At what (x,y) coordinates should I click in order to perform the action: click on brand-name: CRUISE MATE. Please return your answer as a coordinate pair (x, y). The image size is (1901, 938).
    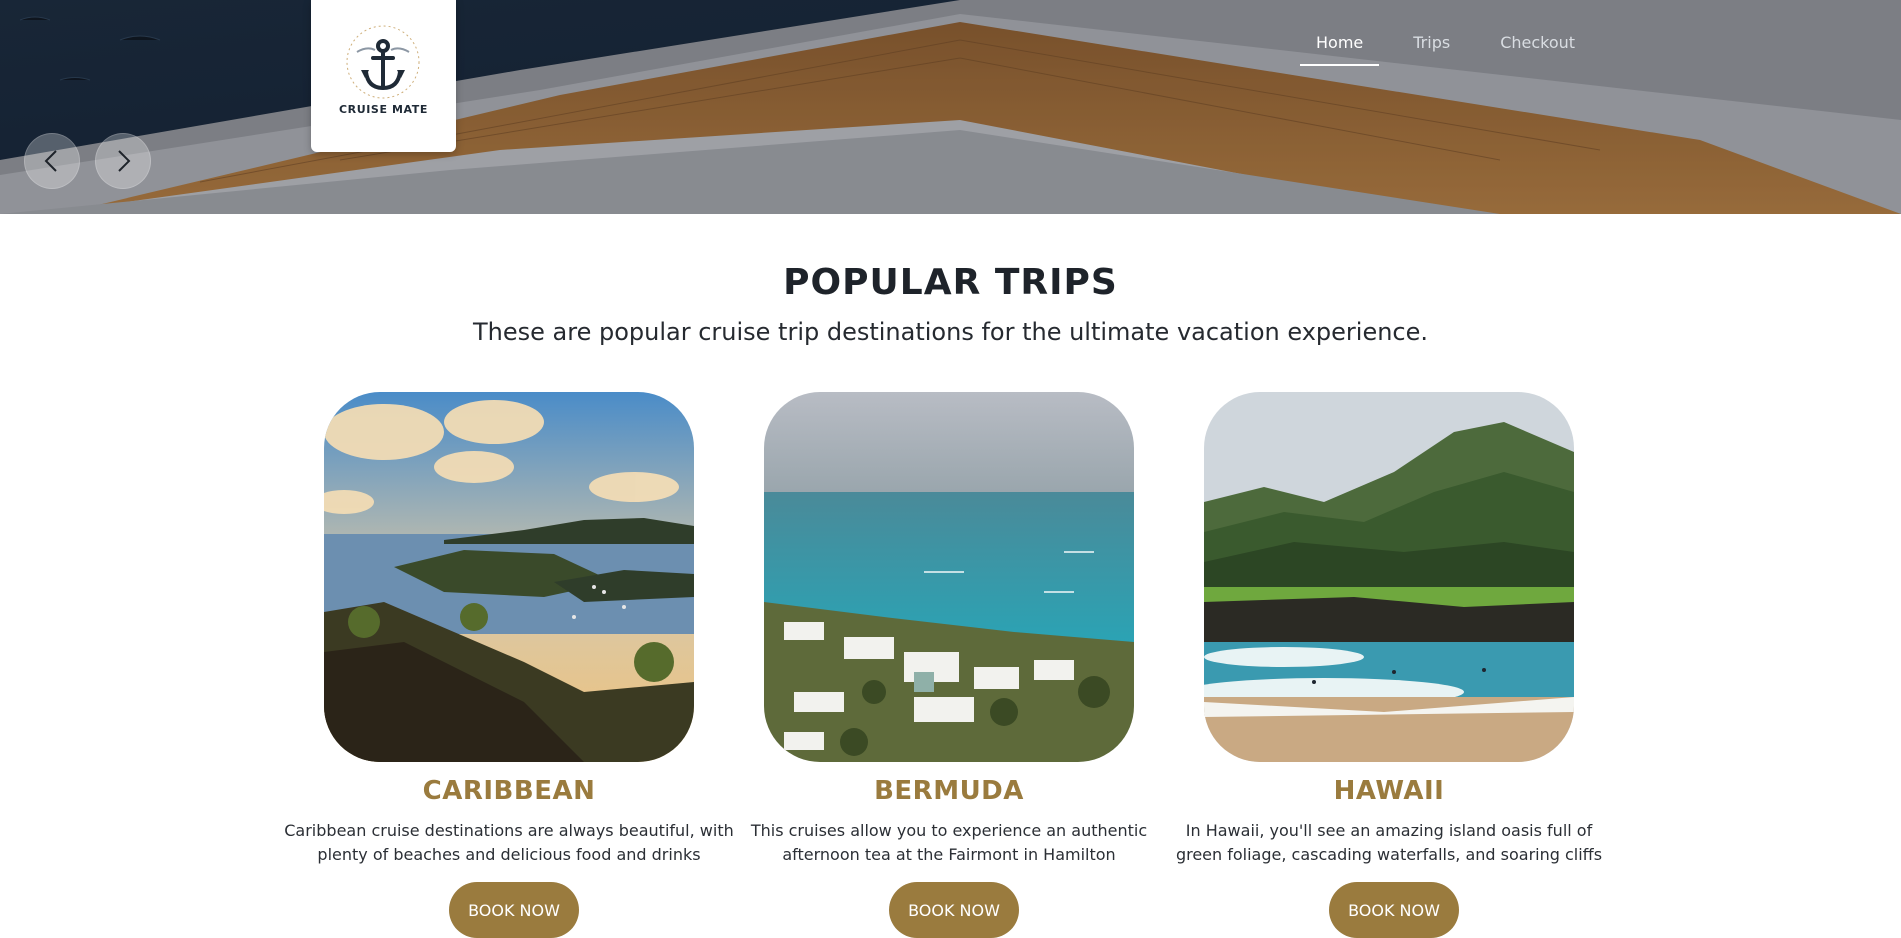
    Looking at the image, I should click on (383, 109).